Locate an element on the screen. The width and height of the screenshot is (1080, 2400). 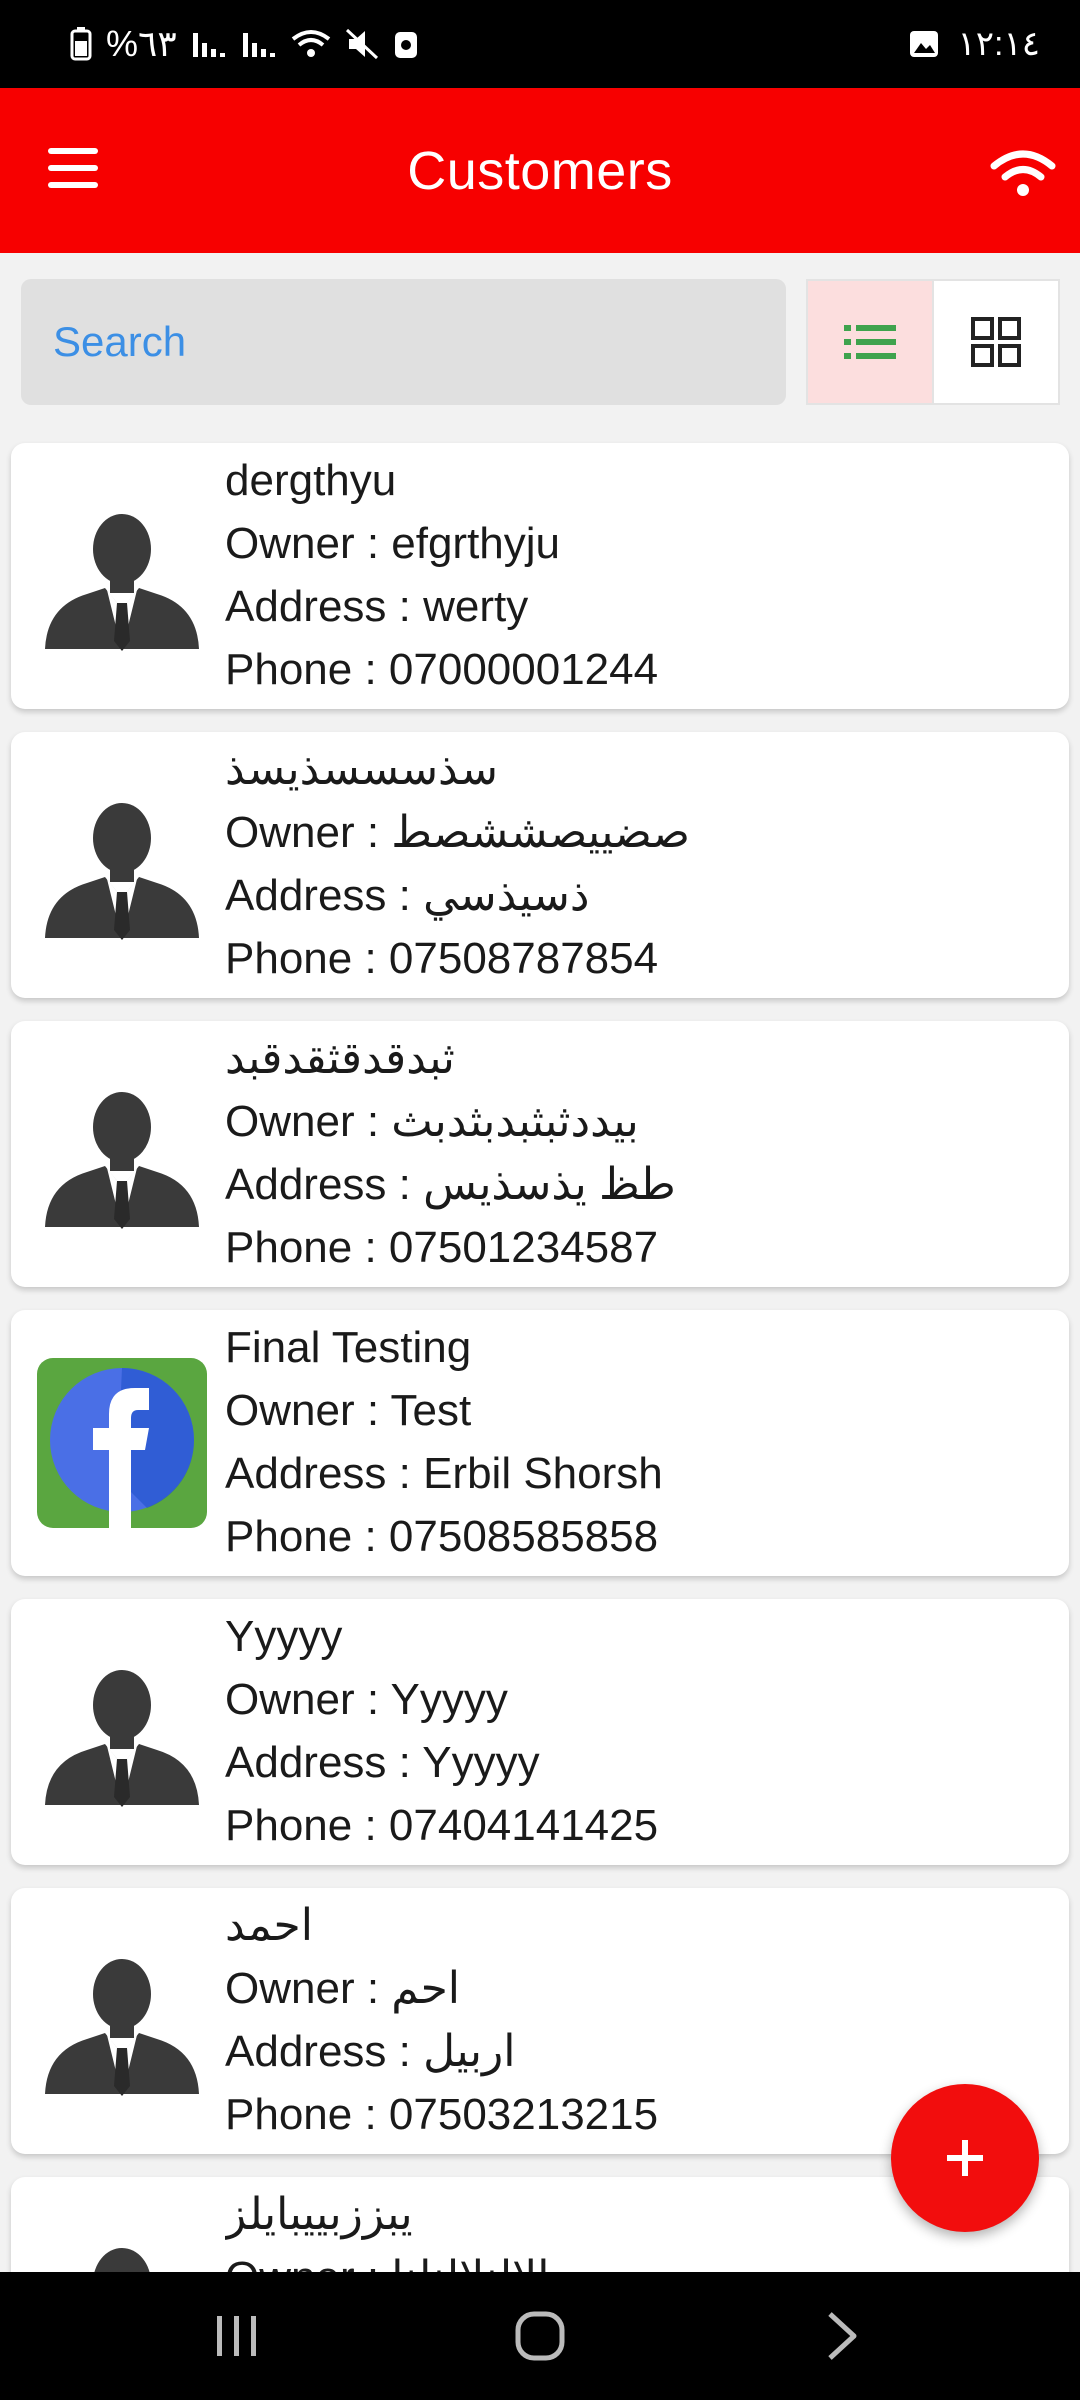
clock: ١٢:١٤ is located at coordinates (999, 44).